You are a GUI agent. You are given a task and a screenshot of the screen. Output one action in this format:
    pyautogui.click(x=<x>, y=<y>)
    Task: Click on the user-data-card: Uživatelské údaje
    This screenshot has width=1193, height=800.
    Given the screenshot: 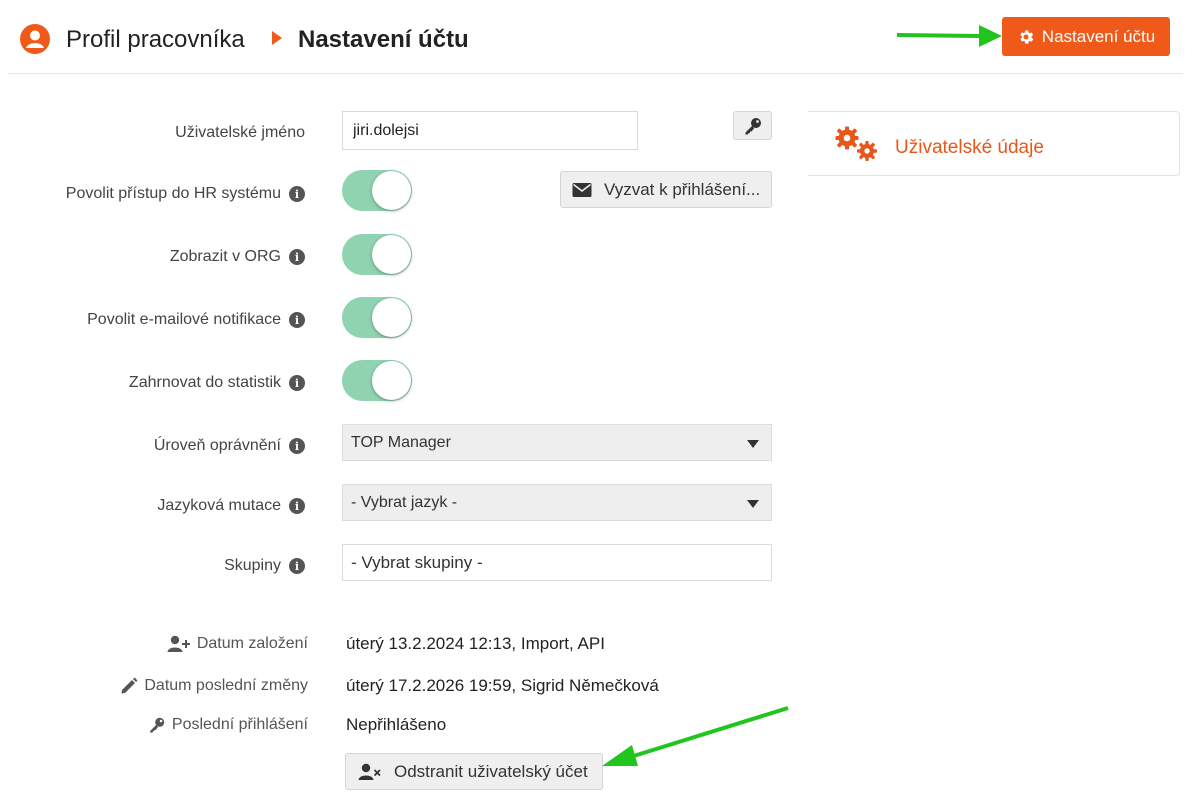 What is the action you would take?
    pyautogui.click(x=994, y=143)
    